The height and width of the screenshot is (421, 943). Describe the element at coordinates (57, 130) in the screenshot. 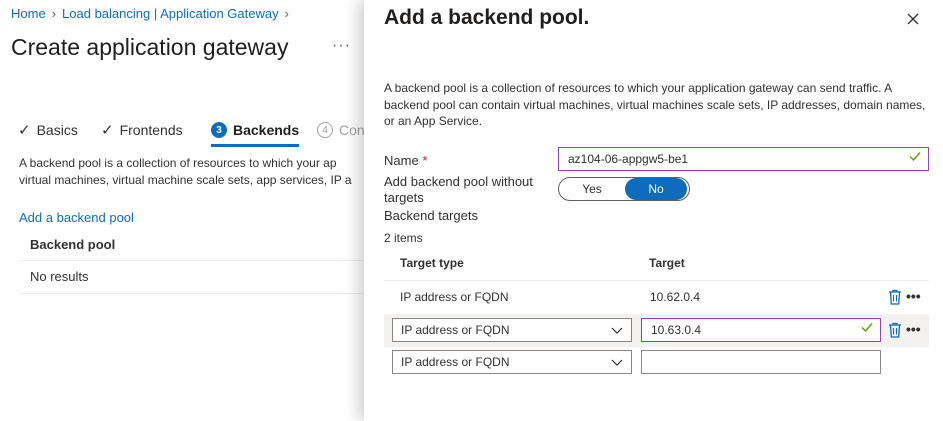

I see `tab-label: Basics` at that location.